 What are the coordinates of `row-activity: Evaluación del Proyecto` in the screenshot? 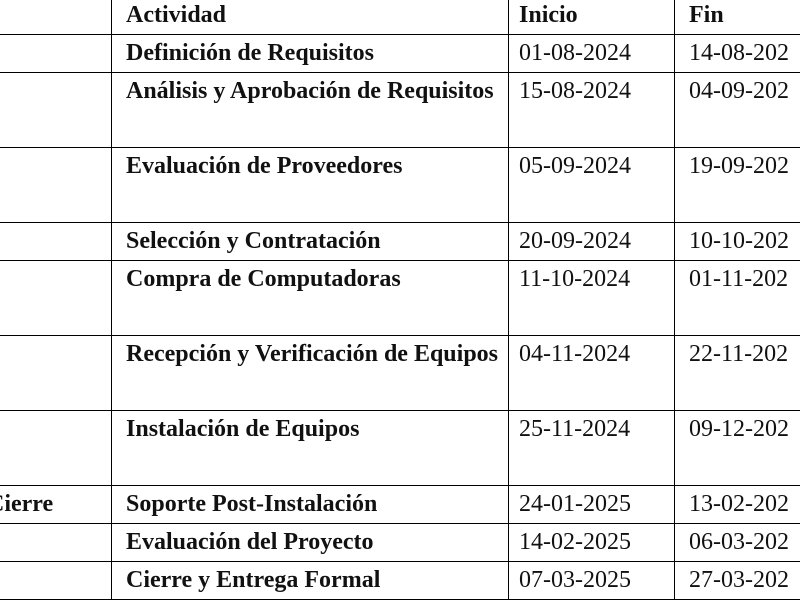 It's located at (310, 542).